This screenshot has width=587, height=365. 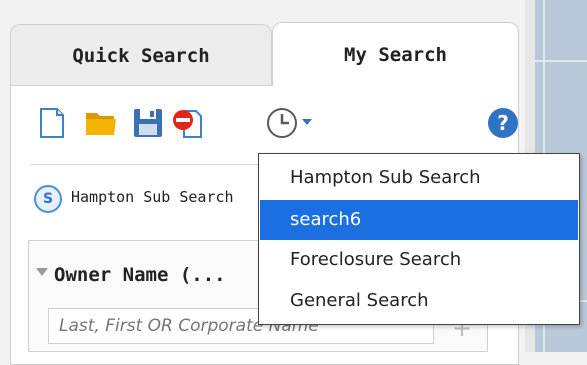 What do you see at coordinates (52, 123) in the screenshot?
I see `new-document-icon` at bounding box center [52, 123].